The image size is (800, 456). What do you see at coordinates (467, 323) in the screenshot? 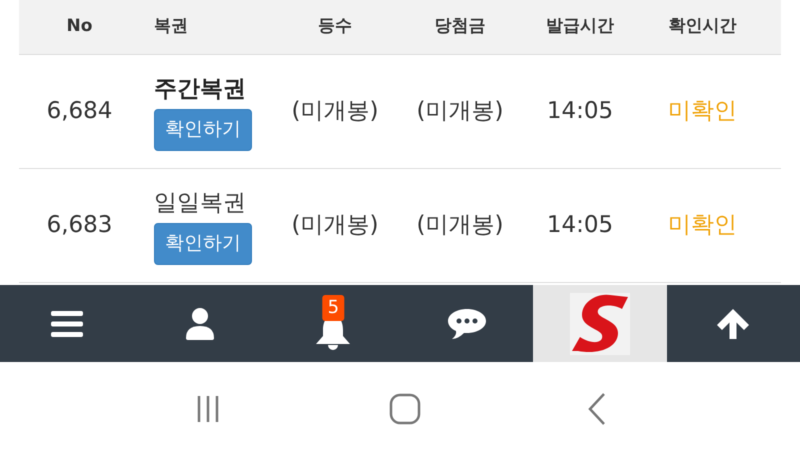
I see `chat-icon` at bounding box center [467, 323].